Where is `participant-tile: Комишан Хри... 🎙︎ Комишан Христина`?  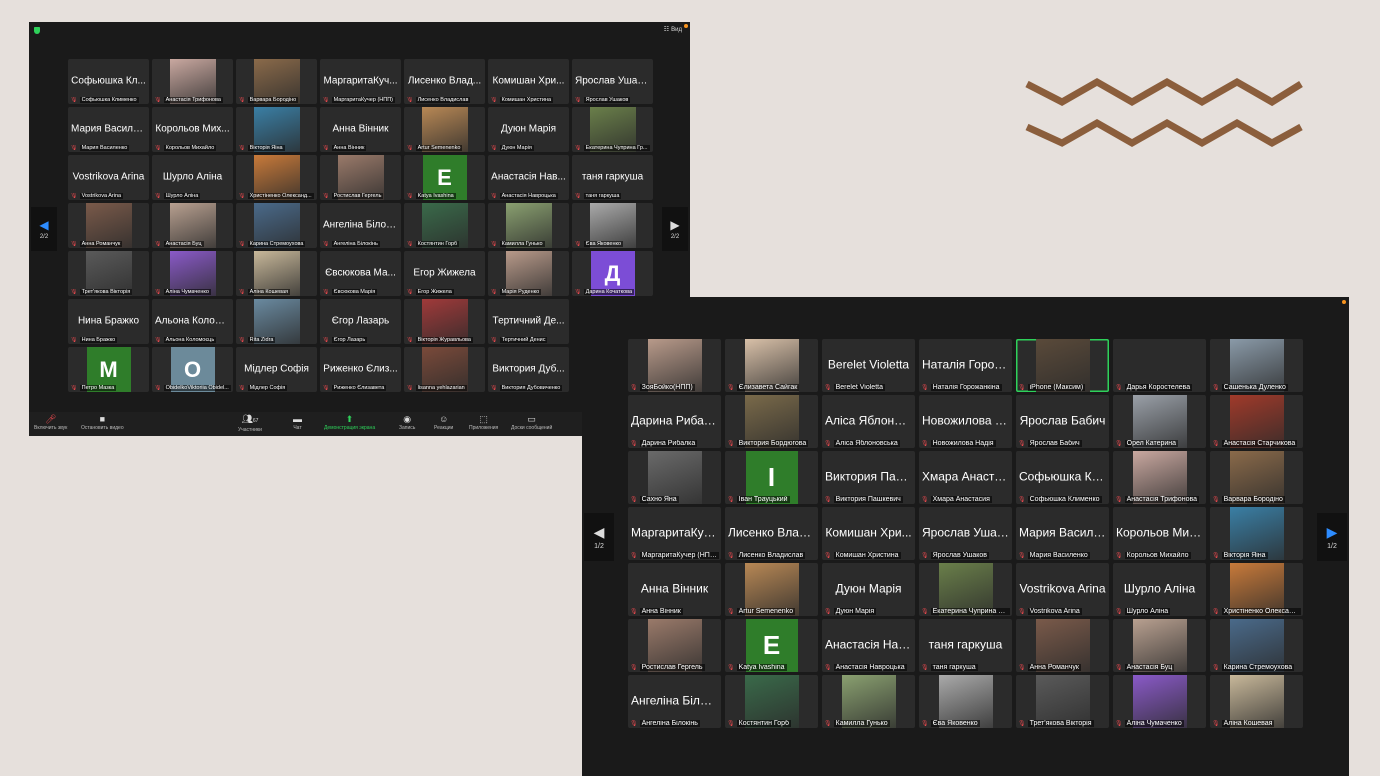
participant-tile: Комишан Хри... 🎙︎ Комишан Христина is located at coordinates (868, 533).